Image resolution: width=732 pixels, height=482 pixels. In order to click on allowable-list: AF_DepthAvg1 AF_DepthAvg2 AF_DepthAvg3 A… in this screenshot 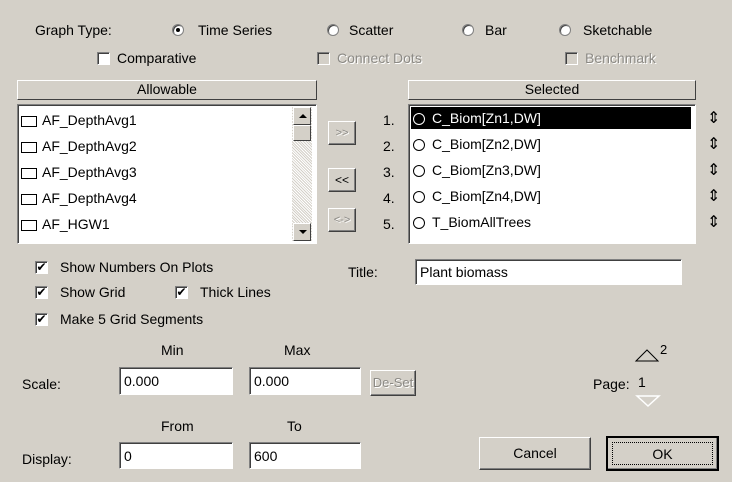, I will do `click(167, 174)`.